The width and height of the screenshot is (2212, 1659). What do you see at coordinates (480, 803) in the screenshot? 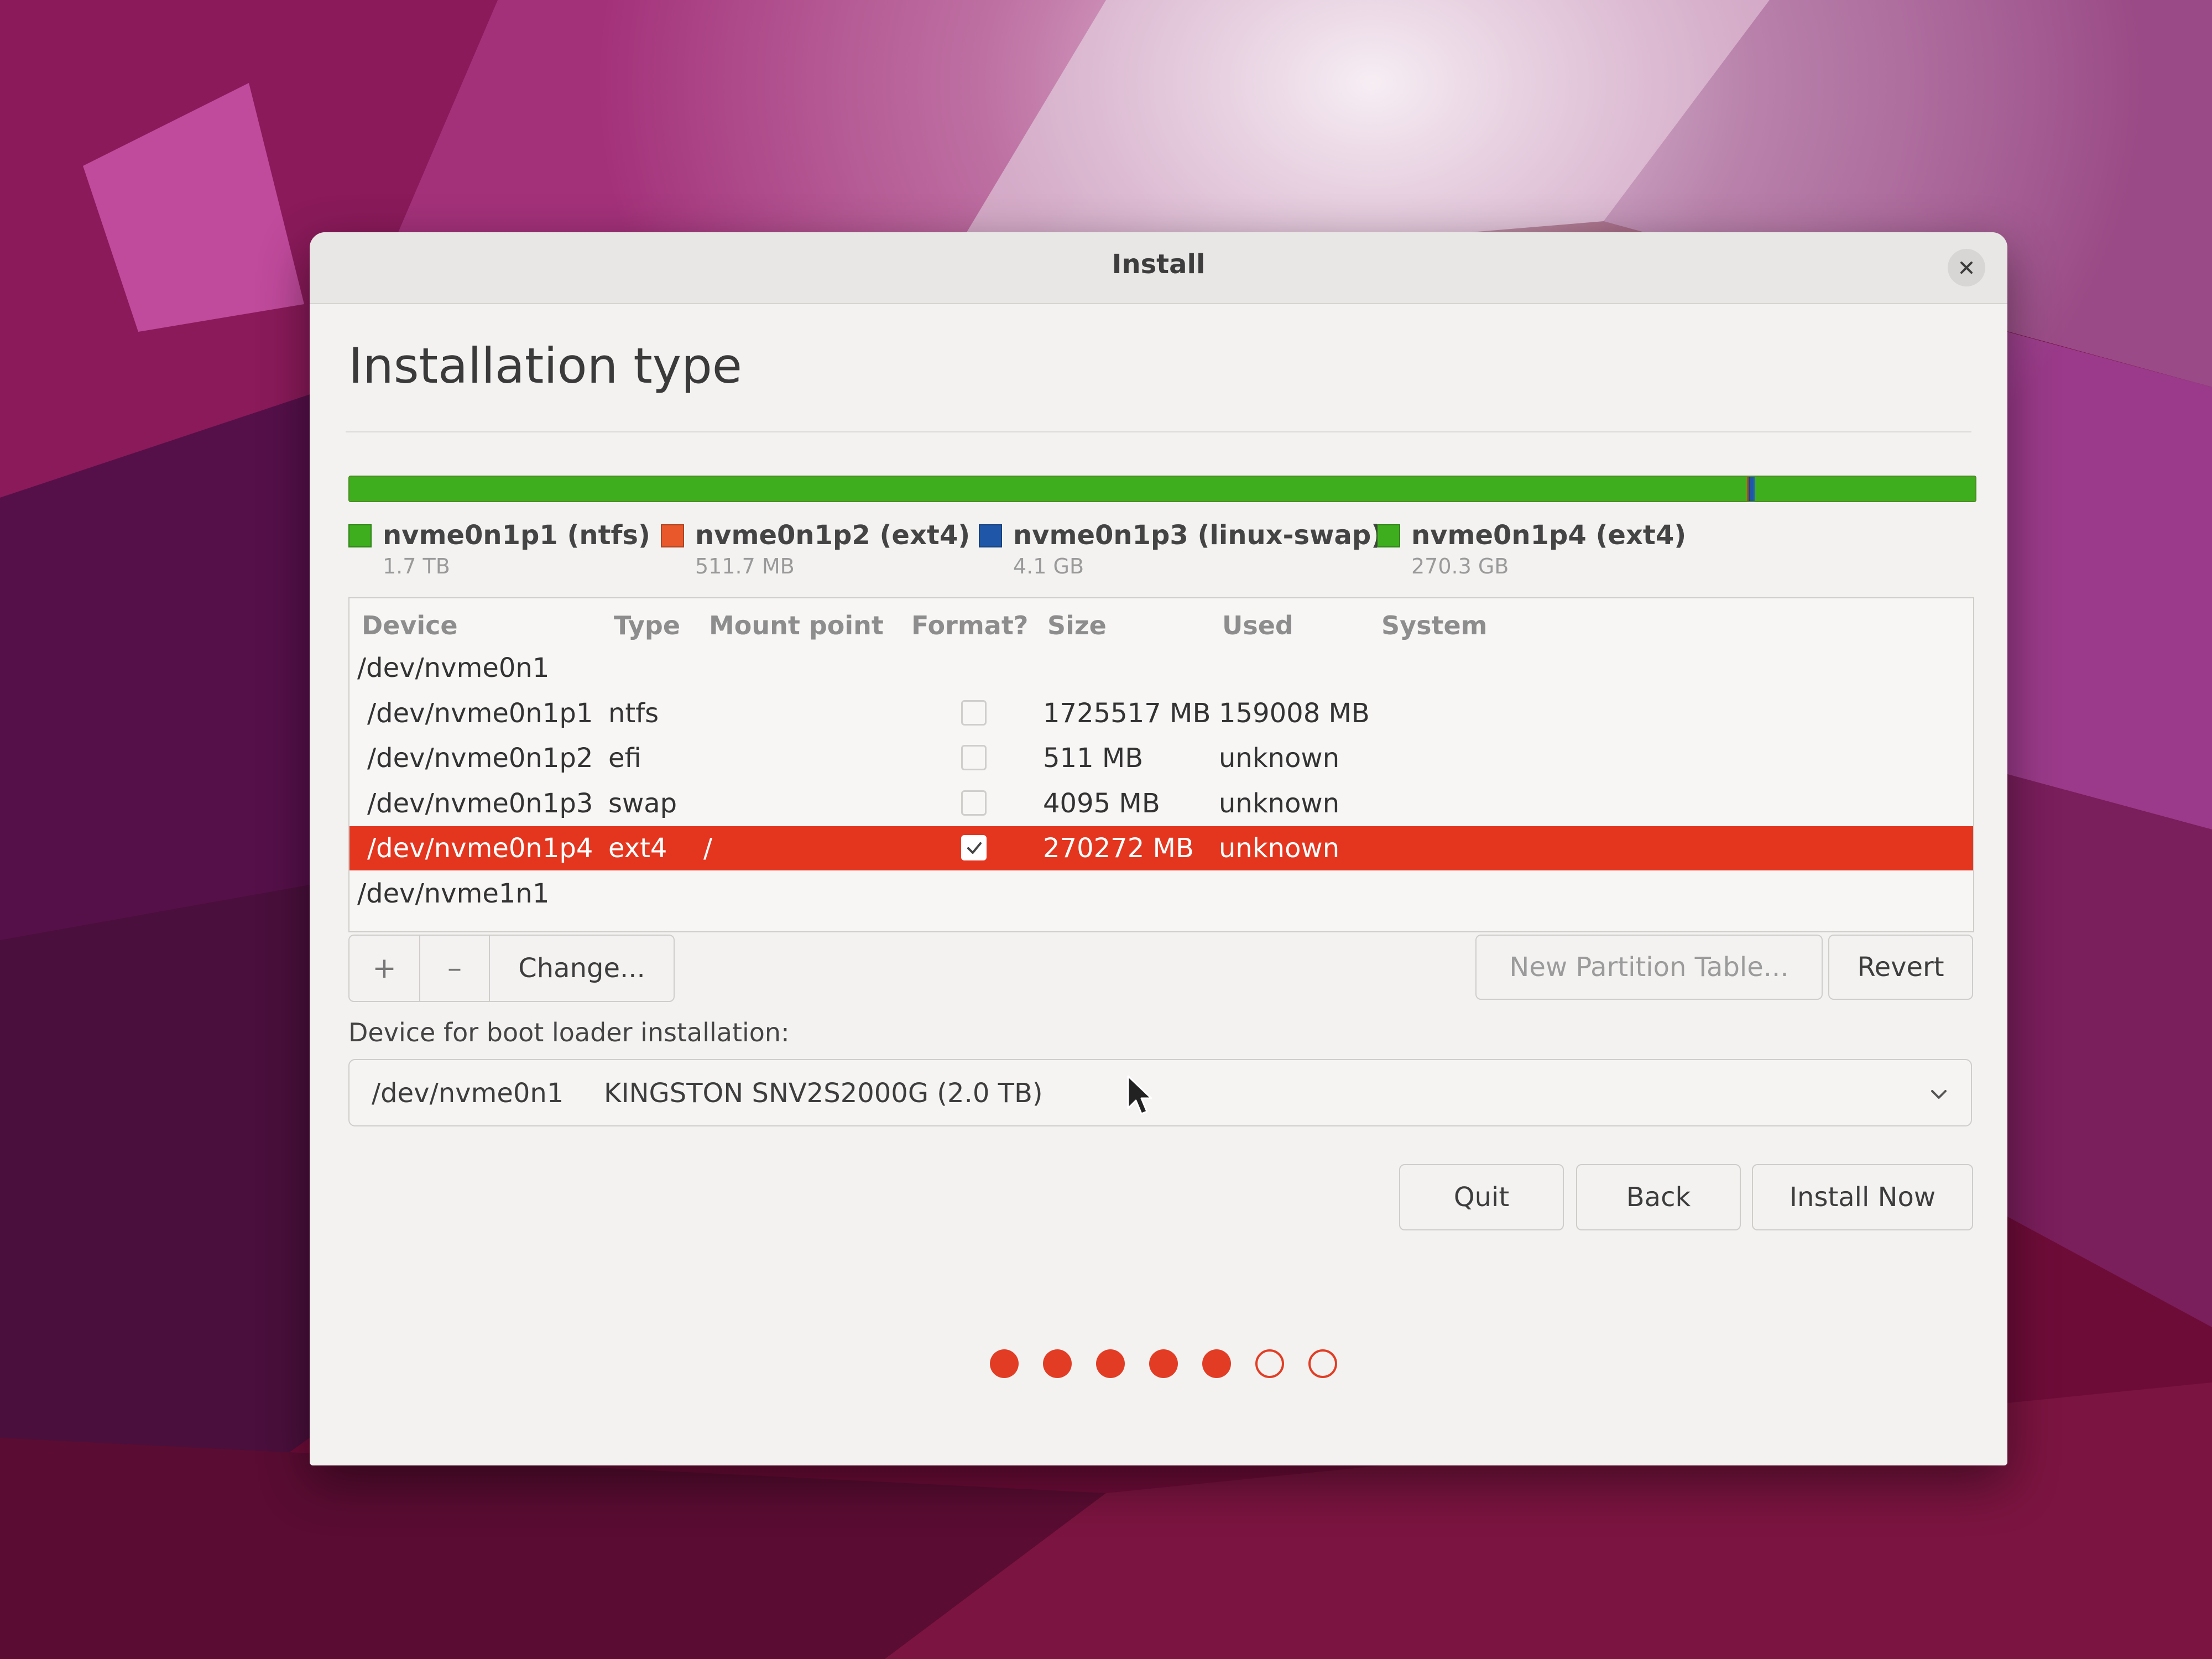
I see `cell-device: /dev/nvme0n1p3` at bounding box center [480, 803].